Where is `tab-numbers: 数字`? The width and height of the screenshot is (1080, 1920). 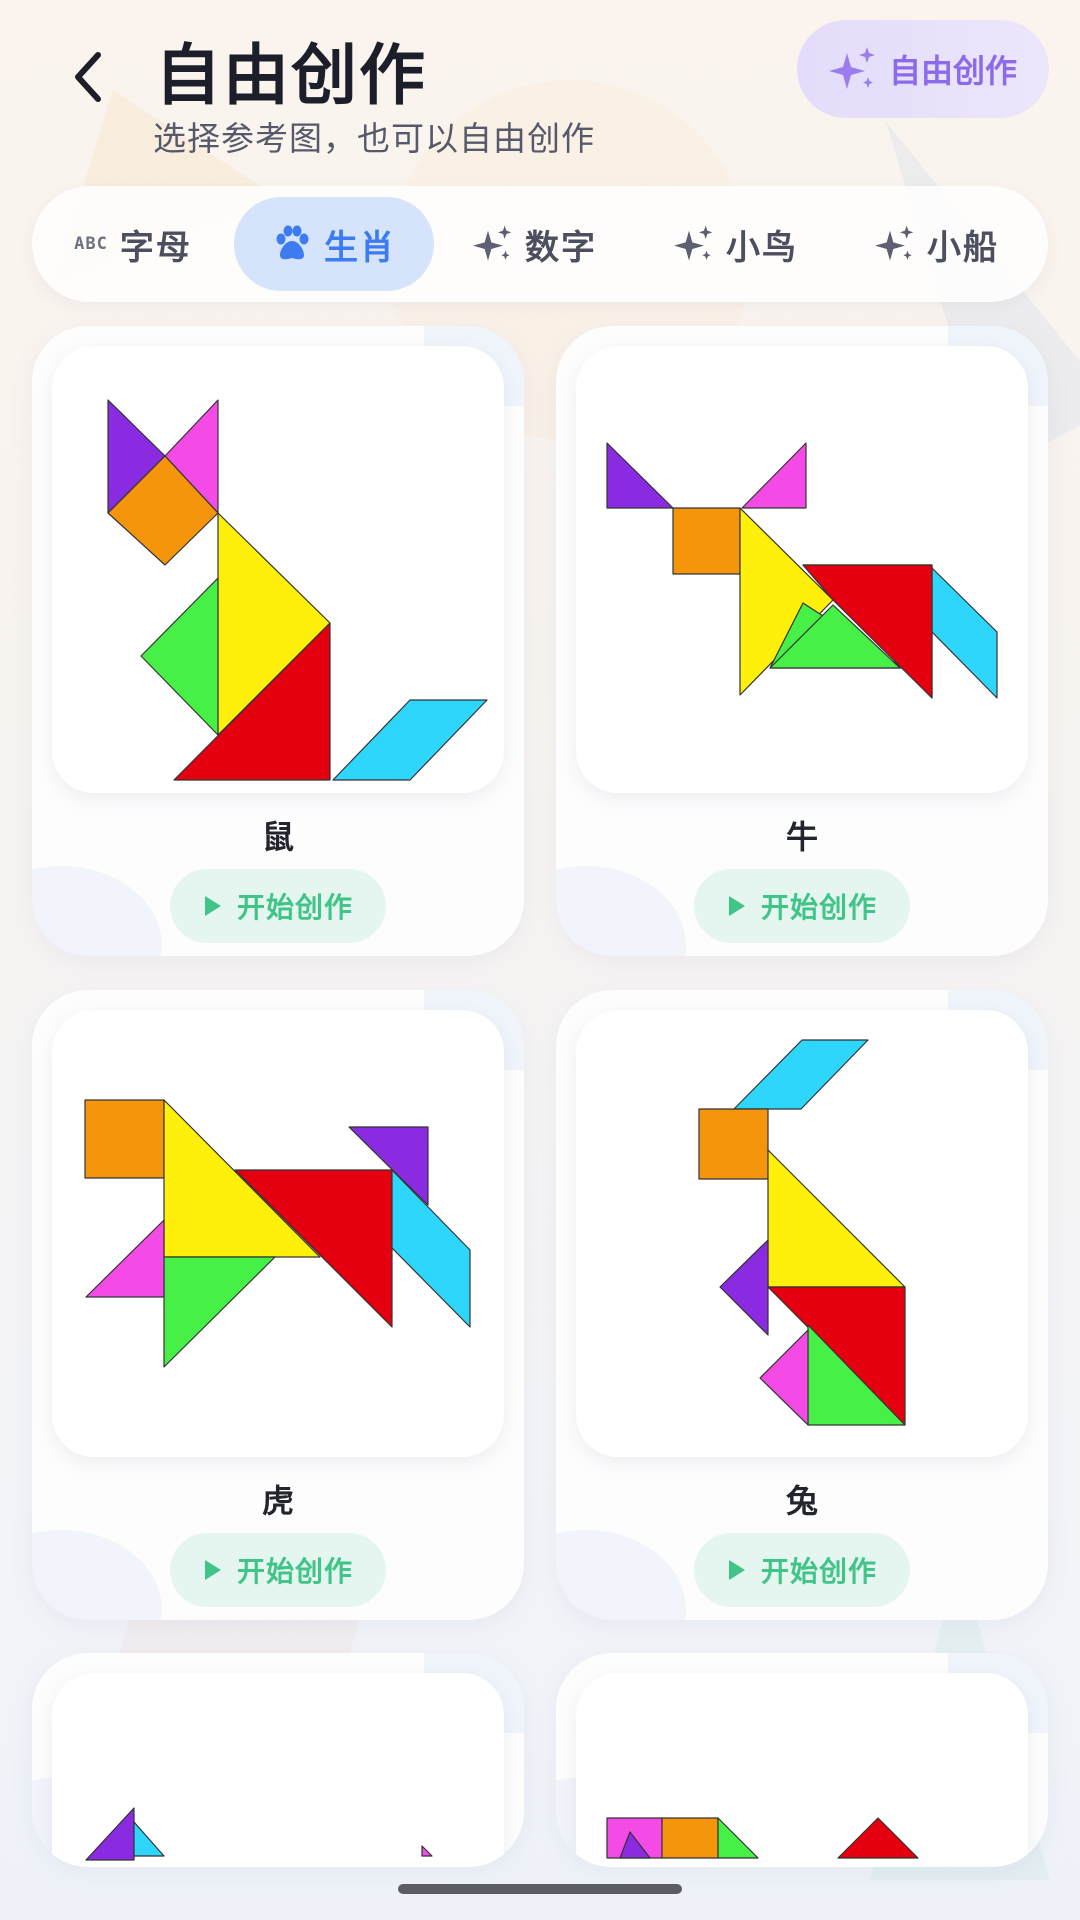
tab-numbers: 数字 is located at coordinates (535, 244).